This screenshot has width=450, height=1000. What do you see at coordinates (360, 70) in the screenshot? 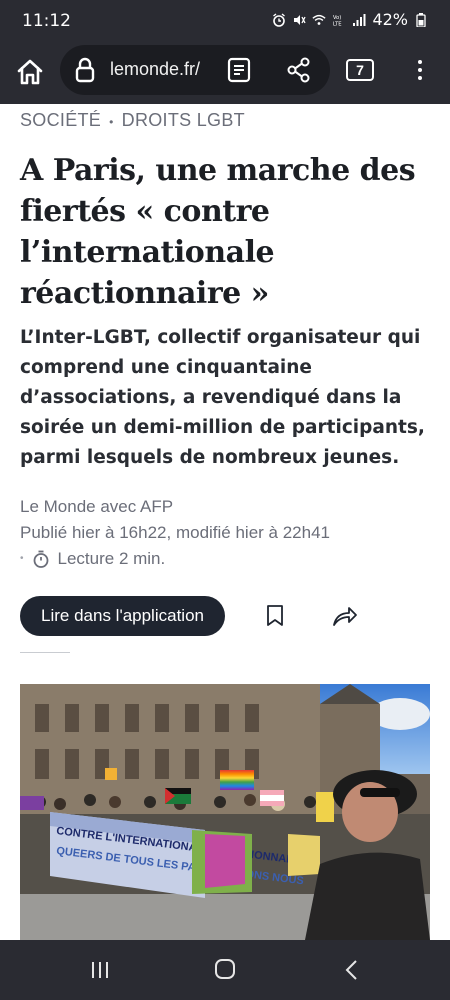
I see `tabs-icon: 7` at bounding box center [360, 70].